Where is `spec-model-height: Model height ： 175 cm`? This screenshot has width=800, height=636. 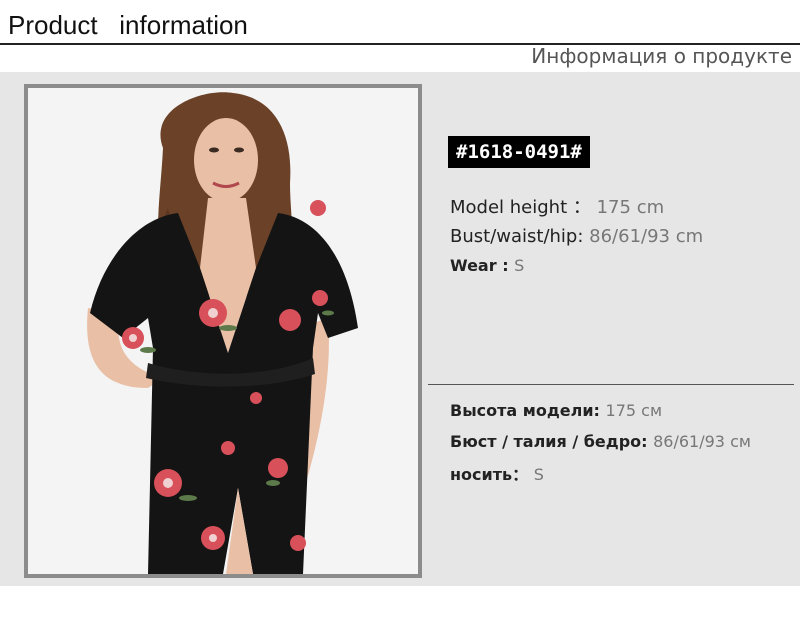 spec-model-height: Model height ： 175 cm is located at coordinates (557, 206).